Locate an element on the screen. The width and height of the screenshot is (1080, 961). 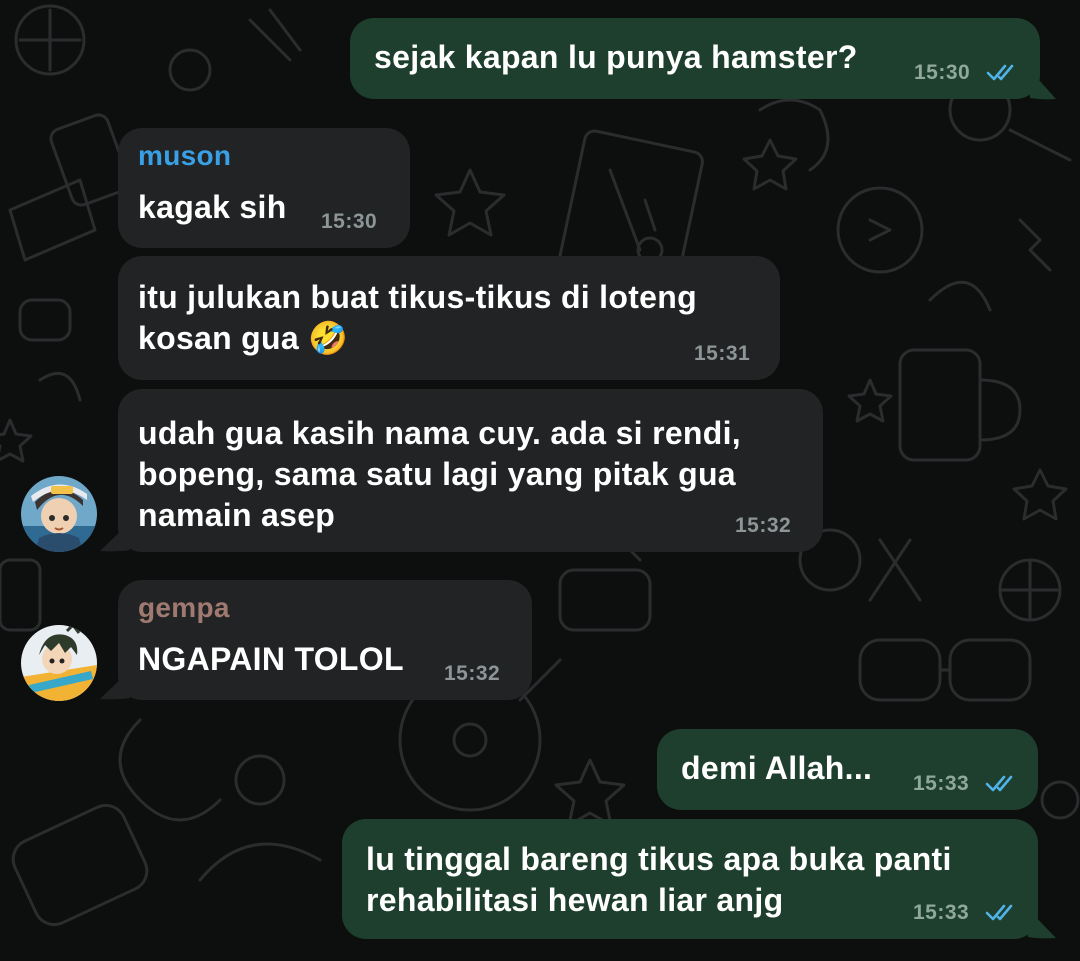
message-time: 15:31 is located at coordinates (722, 353).